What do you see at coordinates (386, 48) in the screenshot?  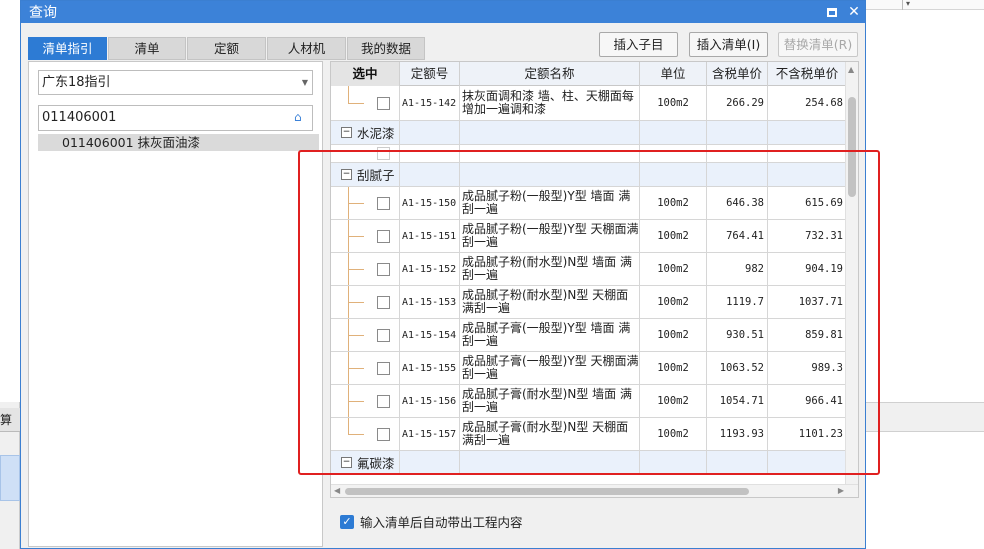 I see `tab-my-data: 我的数据` at bounding box center [386, 48].